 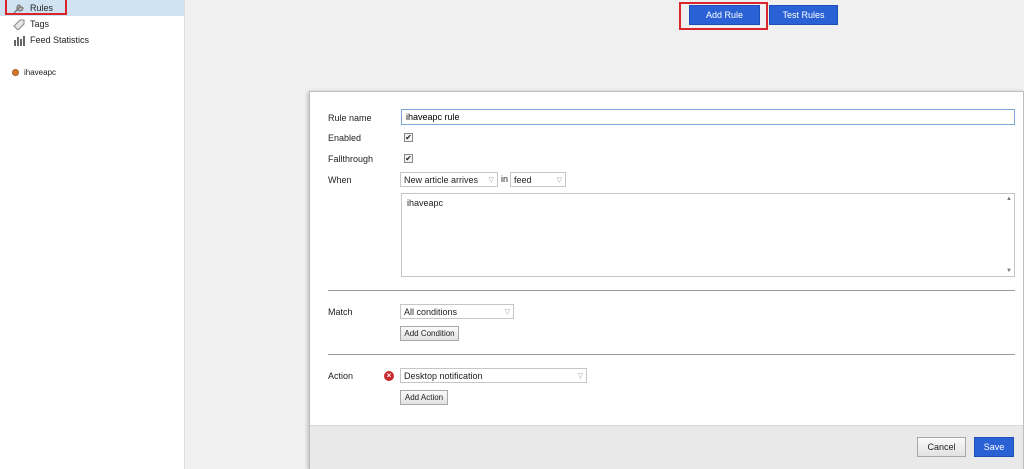 I want to click on match-value: All conditions, so click(x=431, y=311).